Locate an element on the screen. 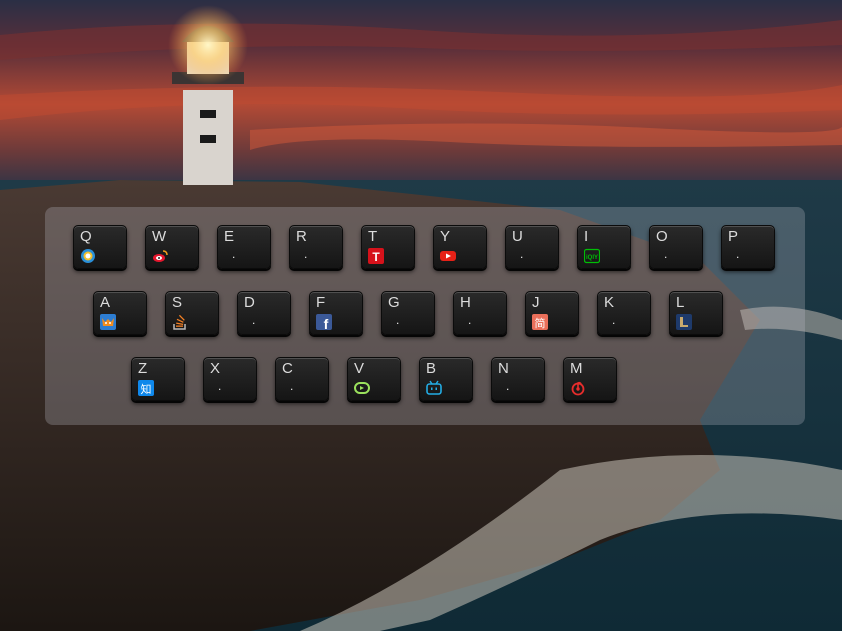 Image resolution: width=842 pixels, height=631 pixels. facebook-icon: f is located at coordinates (324, 323).